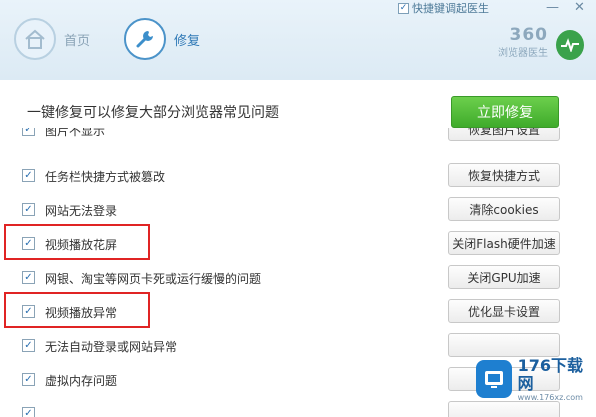  Describe the element at coordinates (550, 397) in the screenshot. I see `watermark-url: www.176xz.com` at that location.